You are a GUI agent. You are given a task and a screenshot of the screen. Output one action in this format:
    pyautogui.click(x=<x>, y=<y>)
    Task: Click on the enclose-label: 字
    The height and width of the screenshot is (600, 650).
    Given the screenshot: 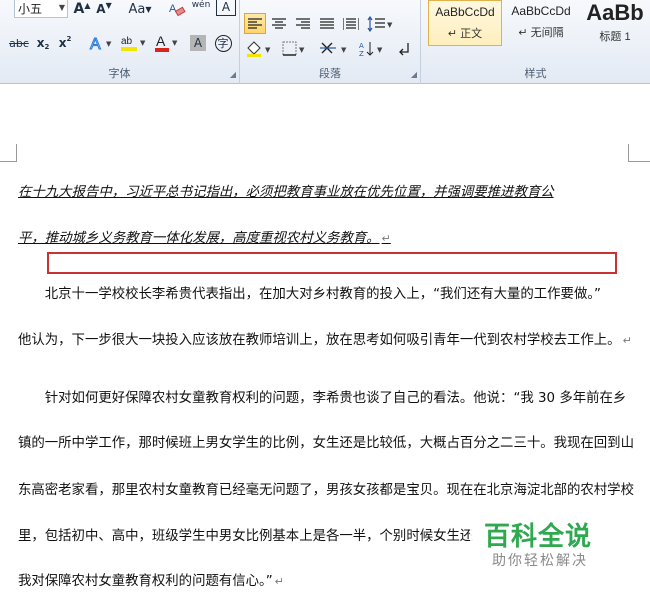 What is the action you would take?
    pyautogui.click(x=223, y=43)
    